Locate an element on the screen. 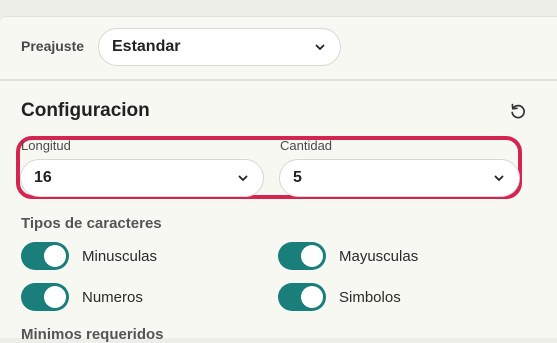 The height and width of the screenshot is (343, 557). toggle-lowercase: Minusculas is located at coordinates (89, 256).